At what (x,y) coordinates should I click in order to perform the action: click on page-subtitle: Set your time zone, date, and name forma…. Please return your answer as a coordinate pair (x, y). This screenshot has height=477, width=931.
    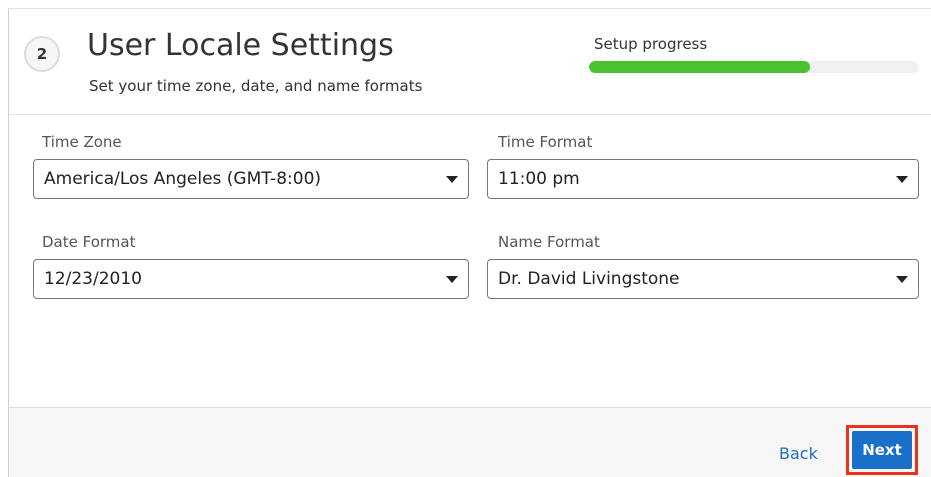
    Looking at the image, I should click on (256, 86).